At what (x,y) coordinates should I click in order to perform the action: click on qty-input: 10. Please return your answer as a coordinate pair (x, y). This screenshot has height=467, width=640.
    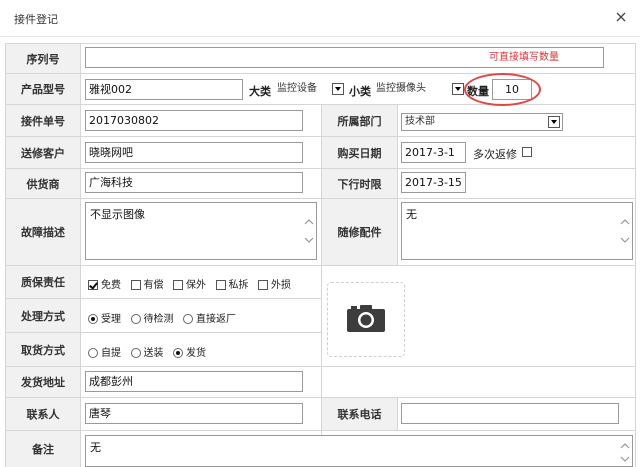
    Looking at the image, I should click on (512, 89).